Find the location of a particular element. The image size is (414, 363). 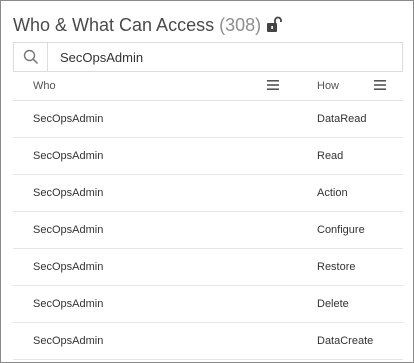

table-row: SecOpsAdmin DataCreate is located at coordinates (208, 341).